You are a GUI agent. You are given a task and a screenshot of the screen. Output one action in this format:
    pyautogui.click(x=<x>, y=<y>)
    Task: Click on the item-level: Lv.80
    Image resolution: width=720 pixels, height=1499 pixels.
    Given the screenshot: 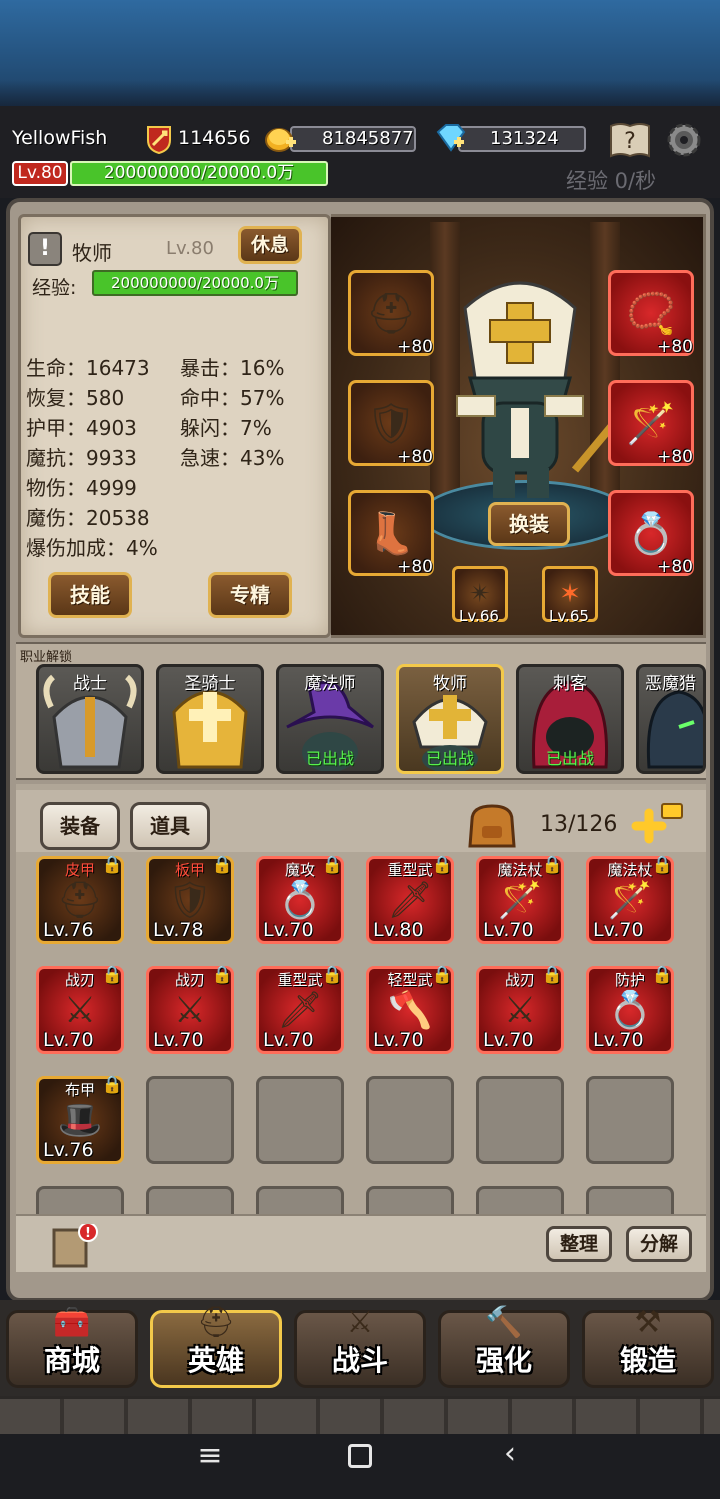 What is the action you would take?
    pyautogui.click(x=398, y=930)
    